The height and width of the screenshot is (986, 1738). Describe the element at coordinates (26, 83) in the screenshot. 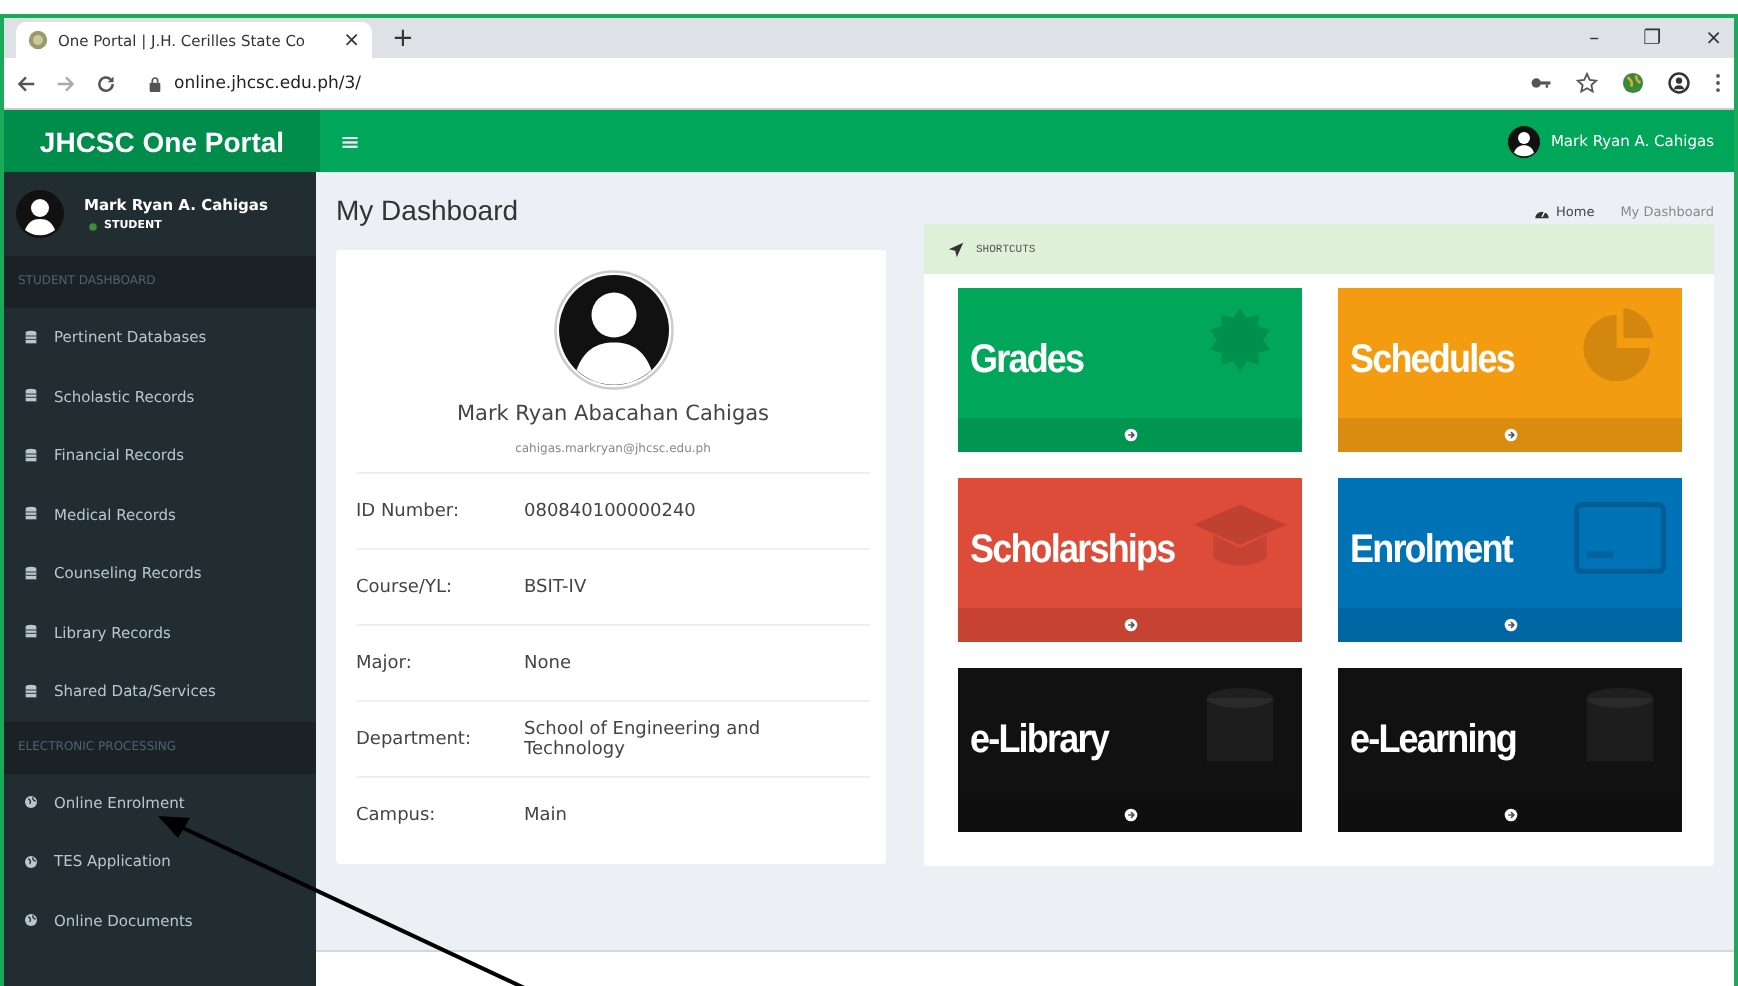

I see `back-icon` at that location.